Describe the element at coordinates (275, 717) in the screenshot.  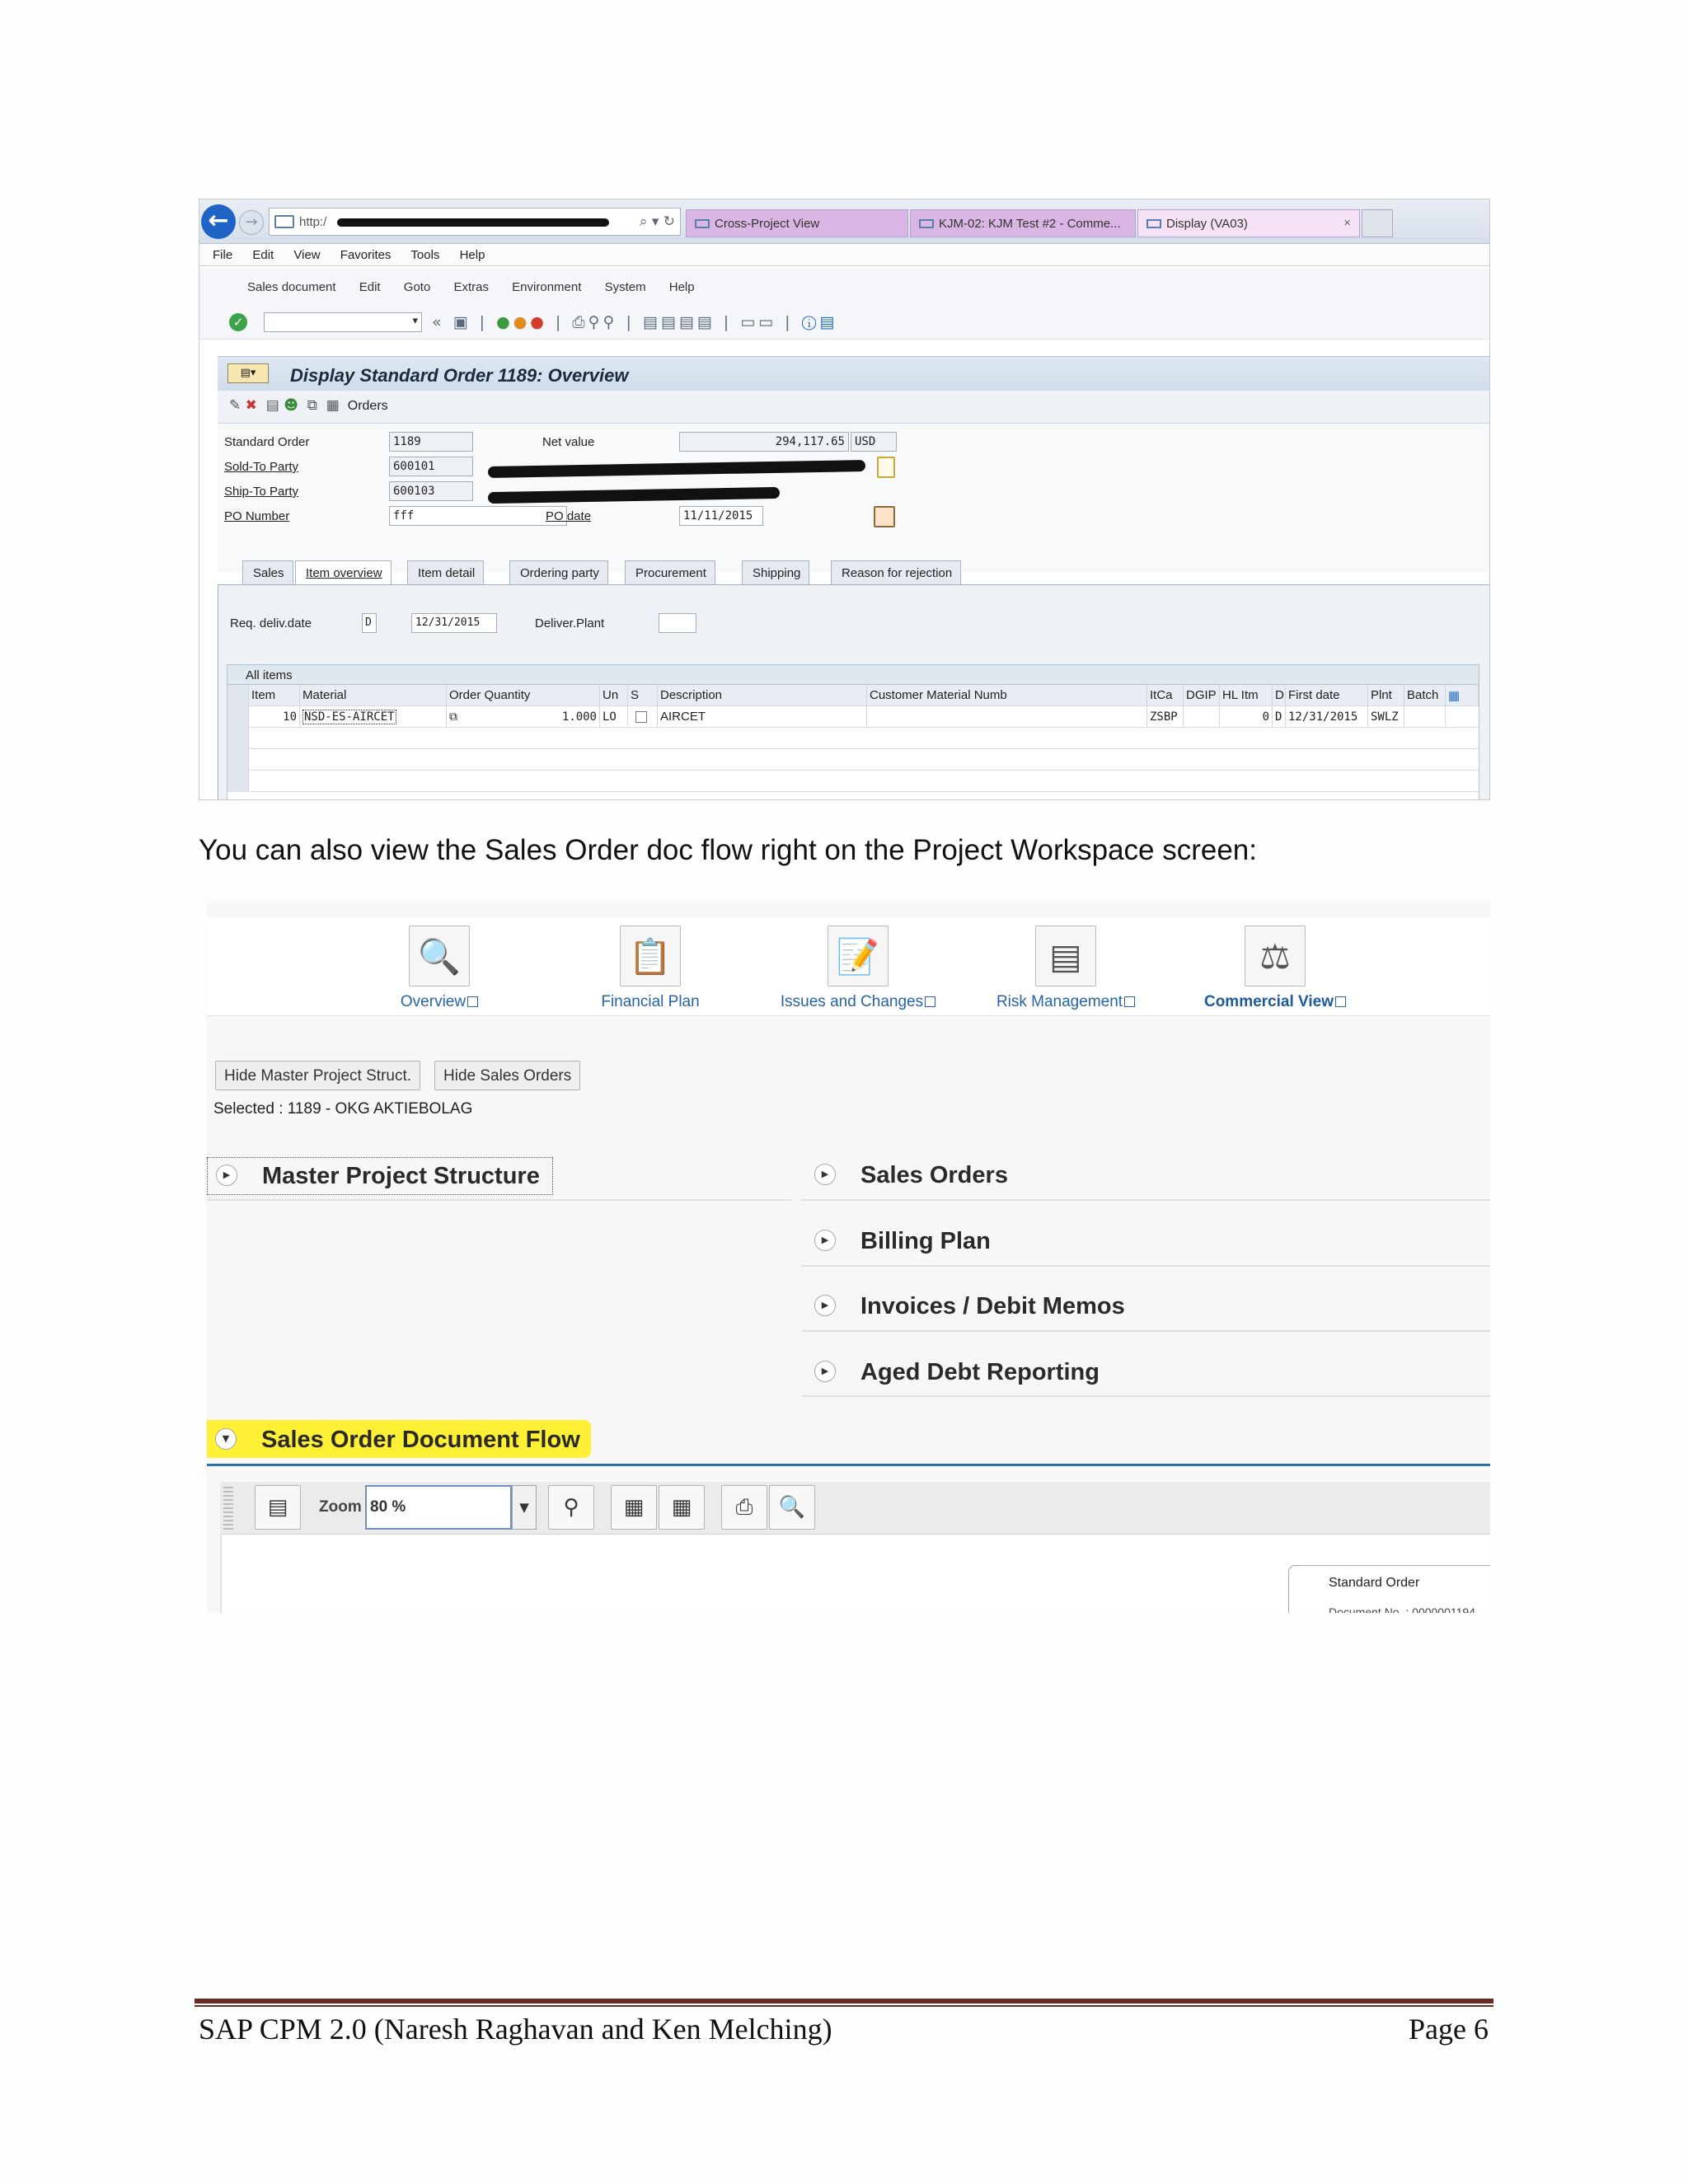
I see `cell-item: 10` at that location.